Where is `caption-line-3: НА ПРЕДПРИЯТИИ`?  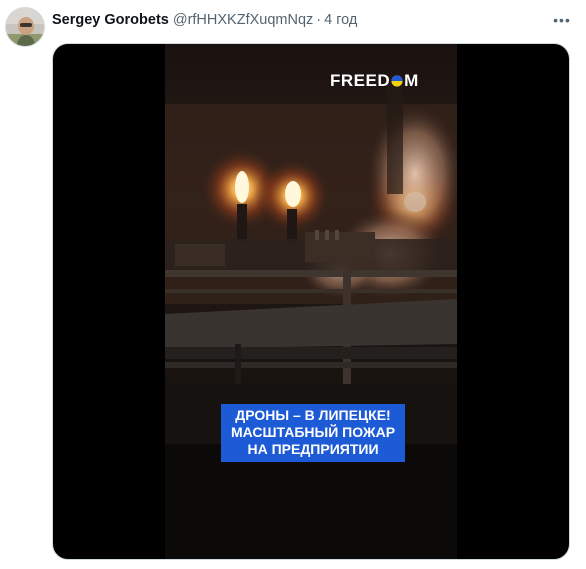
caption-line-3: НА ПРЕДПРИЯТИИ is located at coordinates (313, 449).